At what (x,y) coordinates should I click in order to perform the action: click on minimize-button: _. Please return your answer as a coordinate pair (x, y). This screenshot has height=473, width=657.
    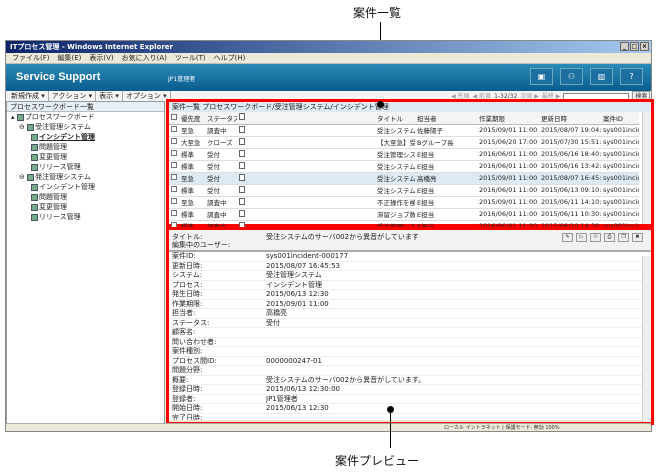
    Looking at the image, I should click on (624, 46).